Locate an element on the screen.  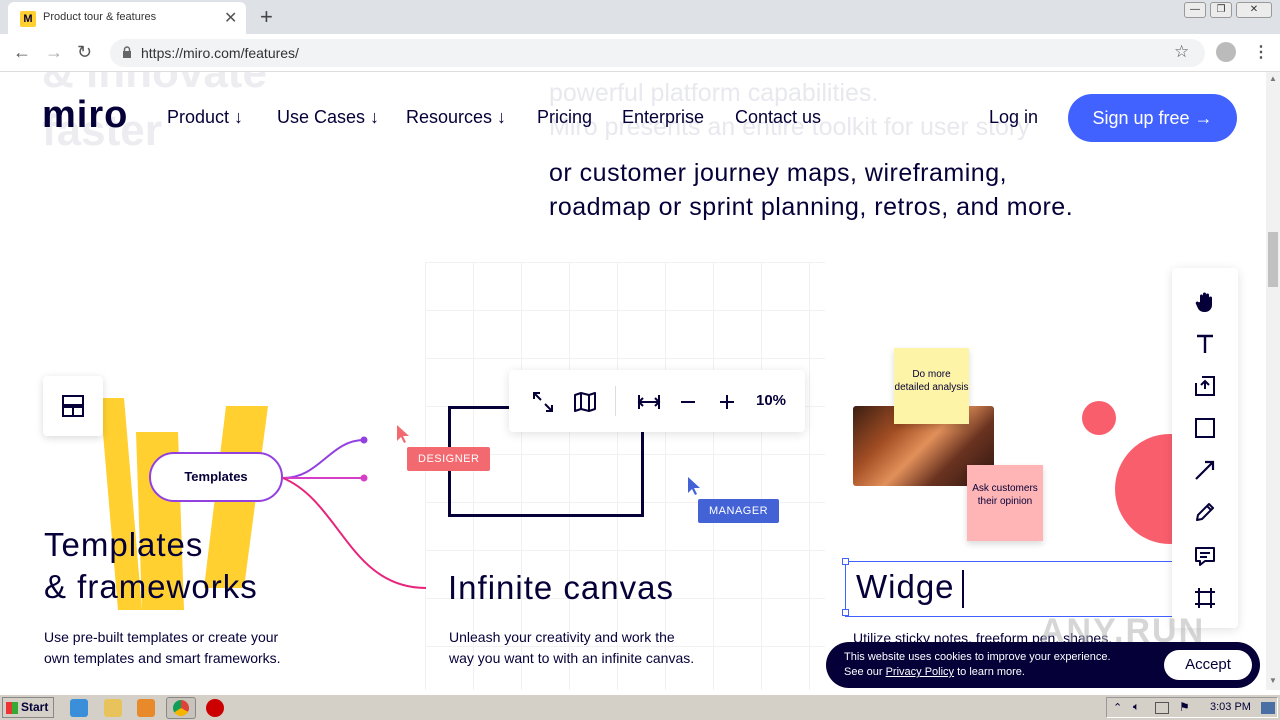
network-icon is located at coordinates (1162, 708).